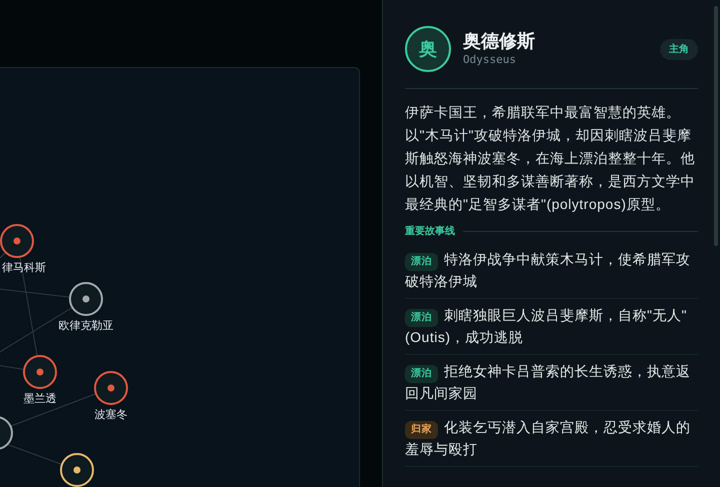 The height and width of the screenshot is (487, 720). Describe the element at coordinates (551, 271) in the screenshot. I see `storyline-item: 漂泊 特洛伊战争中献策木马计，使希腊军攻破特洛伊城` at that location.